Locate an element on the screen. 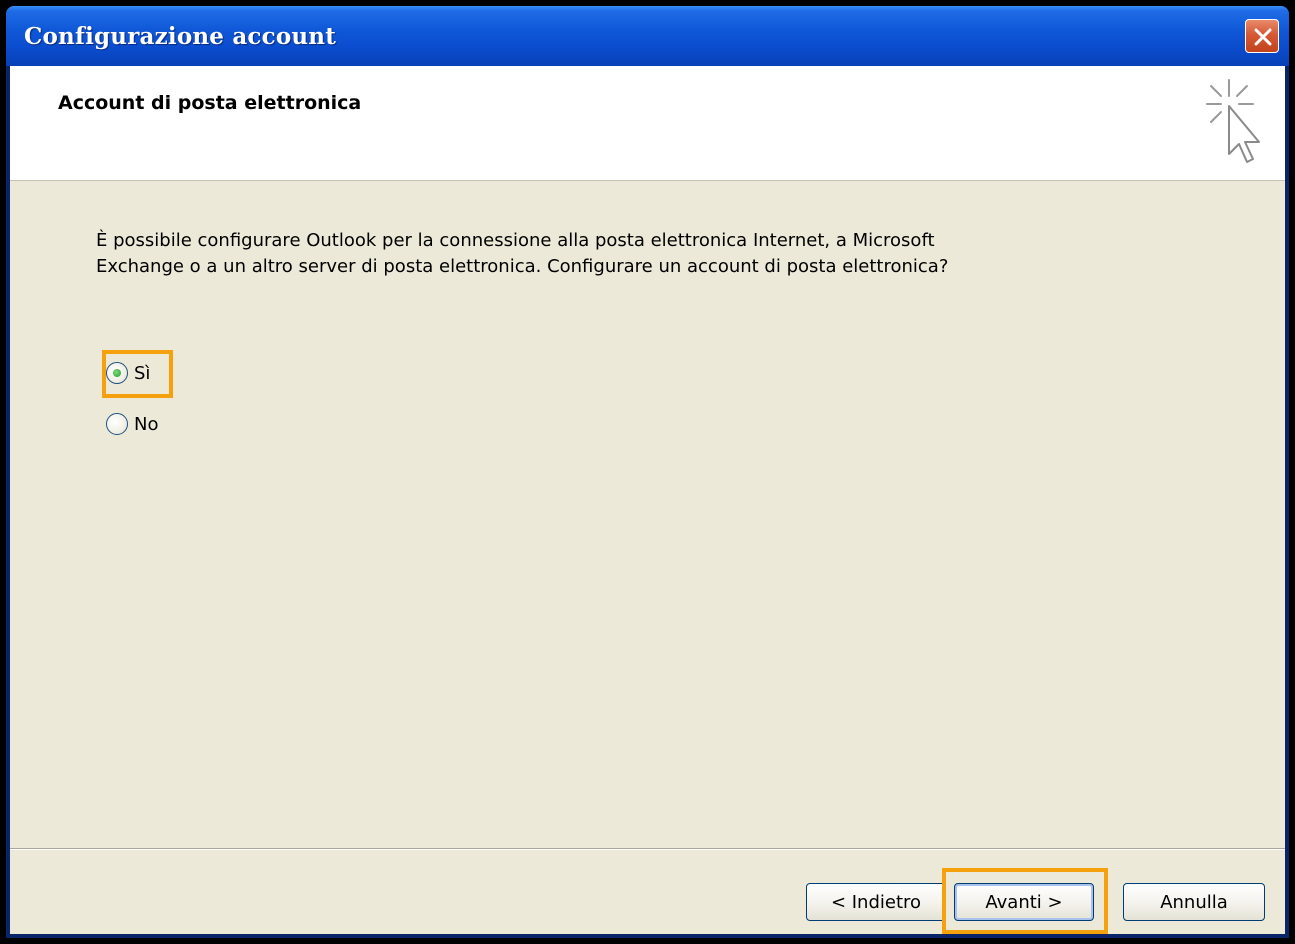  cursor-sparkle-icon is located at coordinates (1233, 121).